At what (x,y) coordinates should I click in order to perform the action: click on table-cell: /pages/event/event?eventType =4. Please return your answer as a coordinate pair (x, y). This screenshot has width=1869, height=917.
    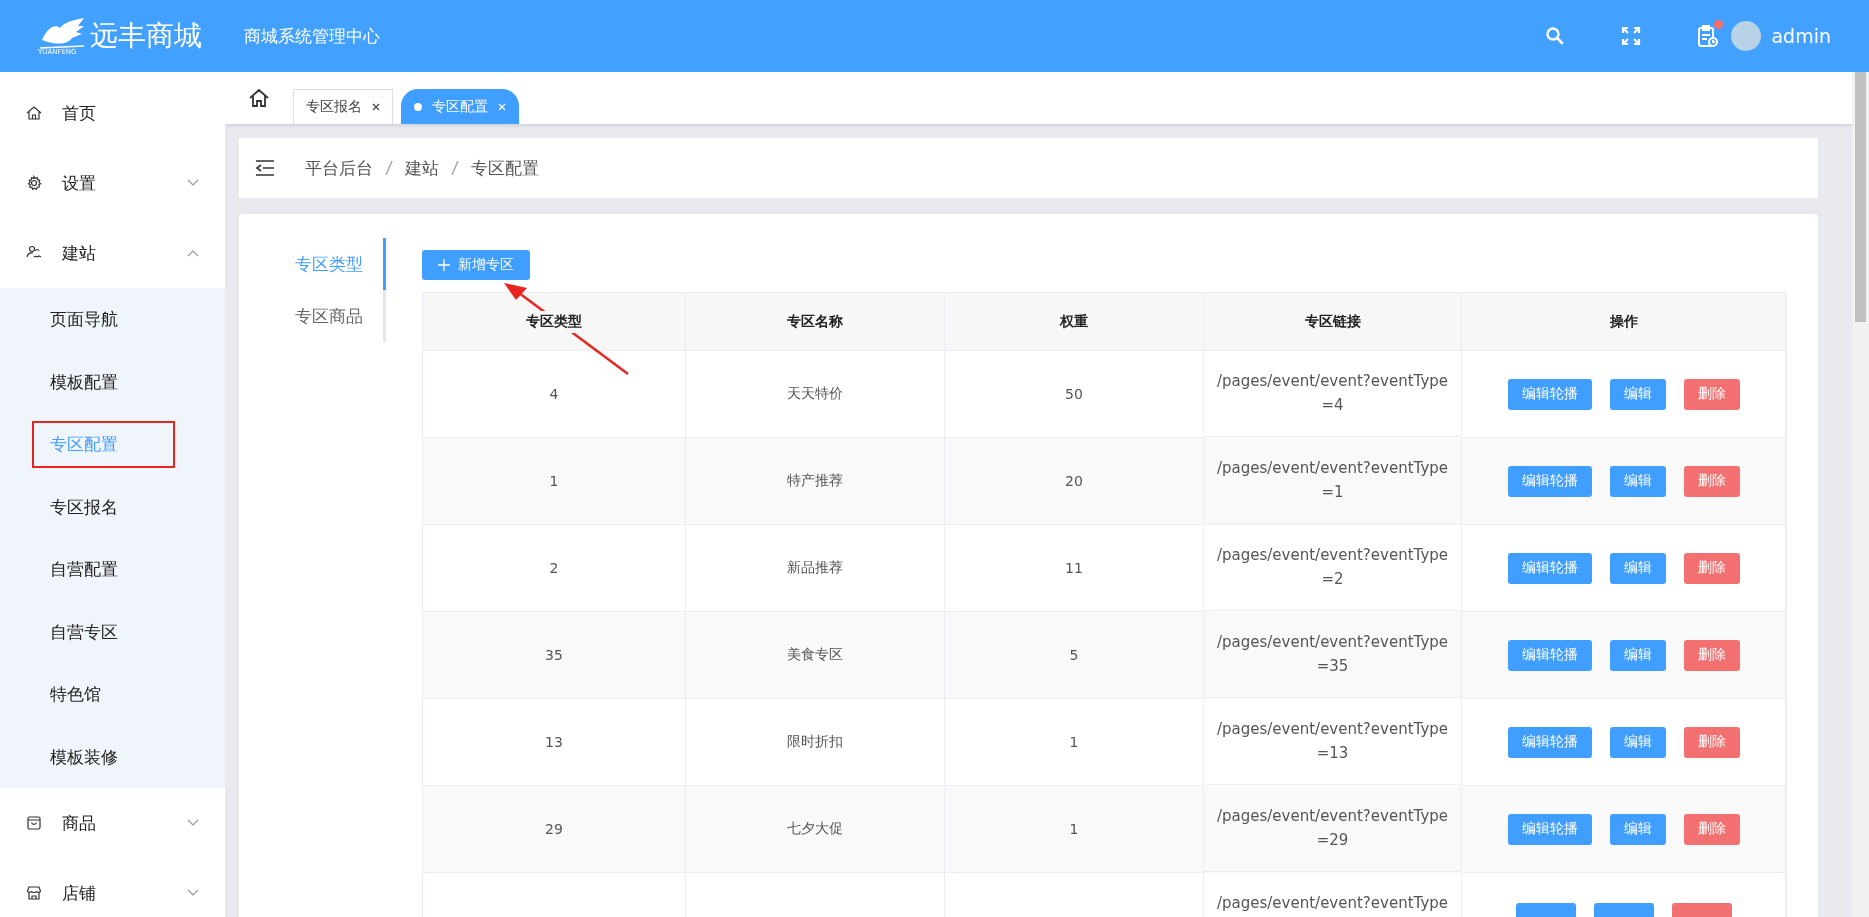
    Looking at the image, I should click on (1333, 394).